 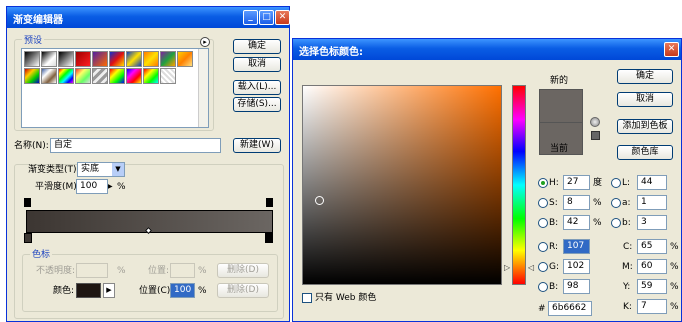 I want to click on preset-transparent-stripes, so click(x=100, y=76).